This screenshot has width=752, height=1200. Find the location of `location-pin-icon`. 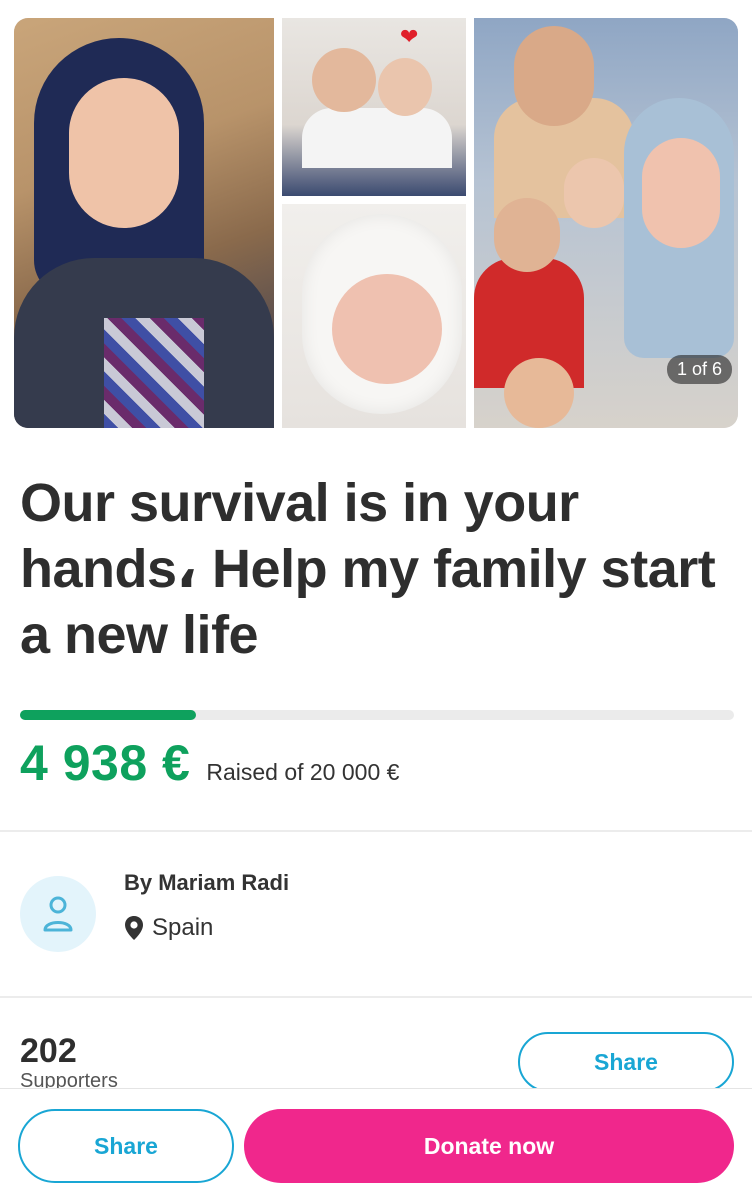

location-pin-icon is located at coordinates (134, 928).